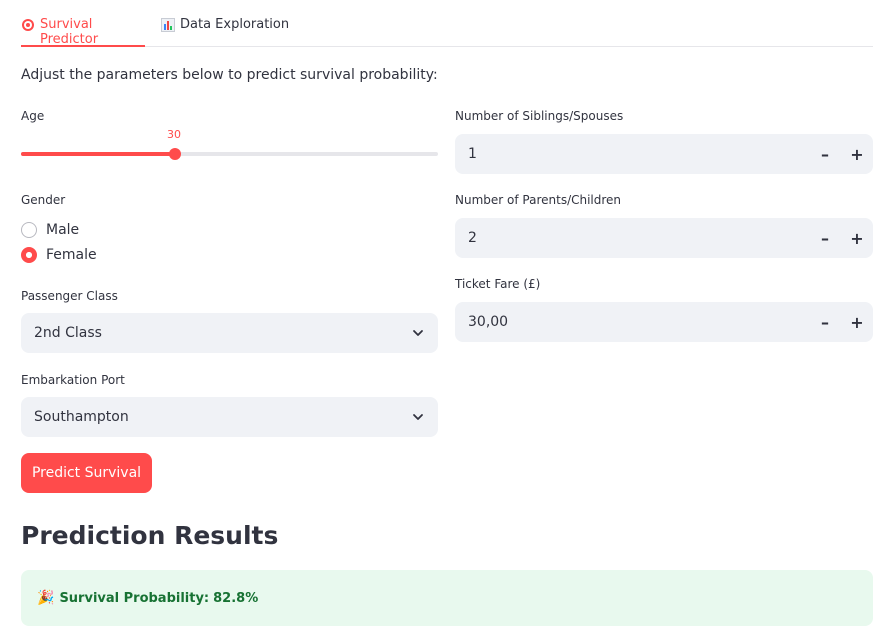 This screenshot has width=890, height=635. Describe the element at coordinates (857, 322) in the screenshot. I see `fare-increment-button: +` at that location.